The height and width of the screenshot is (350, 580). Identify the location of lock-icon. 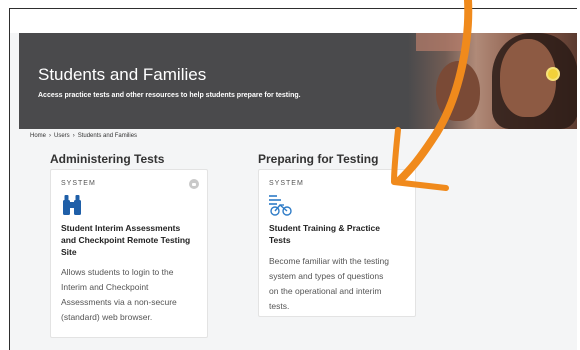
(194, 184).